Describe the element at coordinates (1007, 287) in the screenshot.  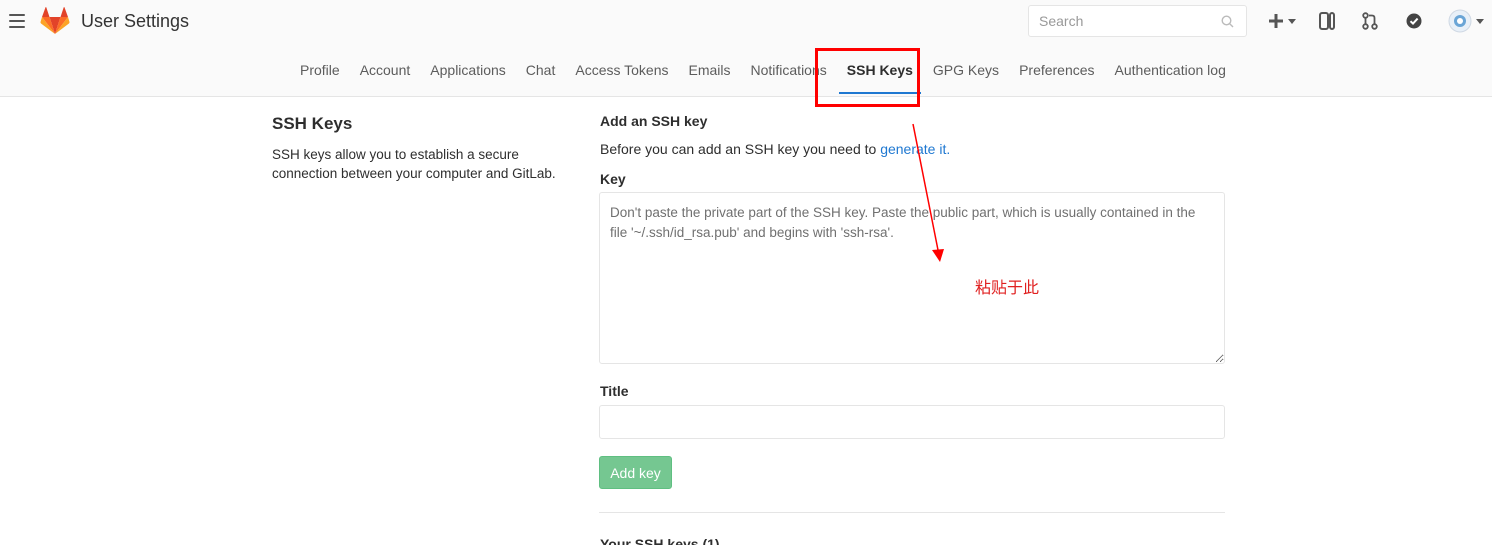
I see `annotation-text: 粘贴于此` at that location.